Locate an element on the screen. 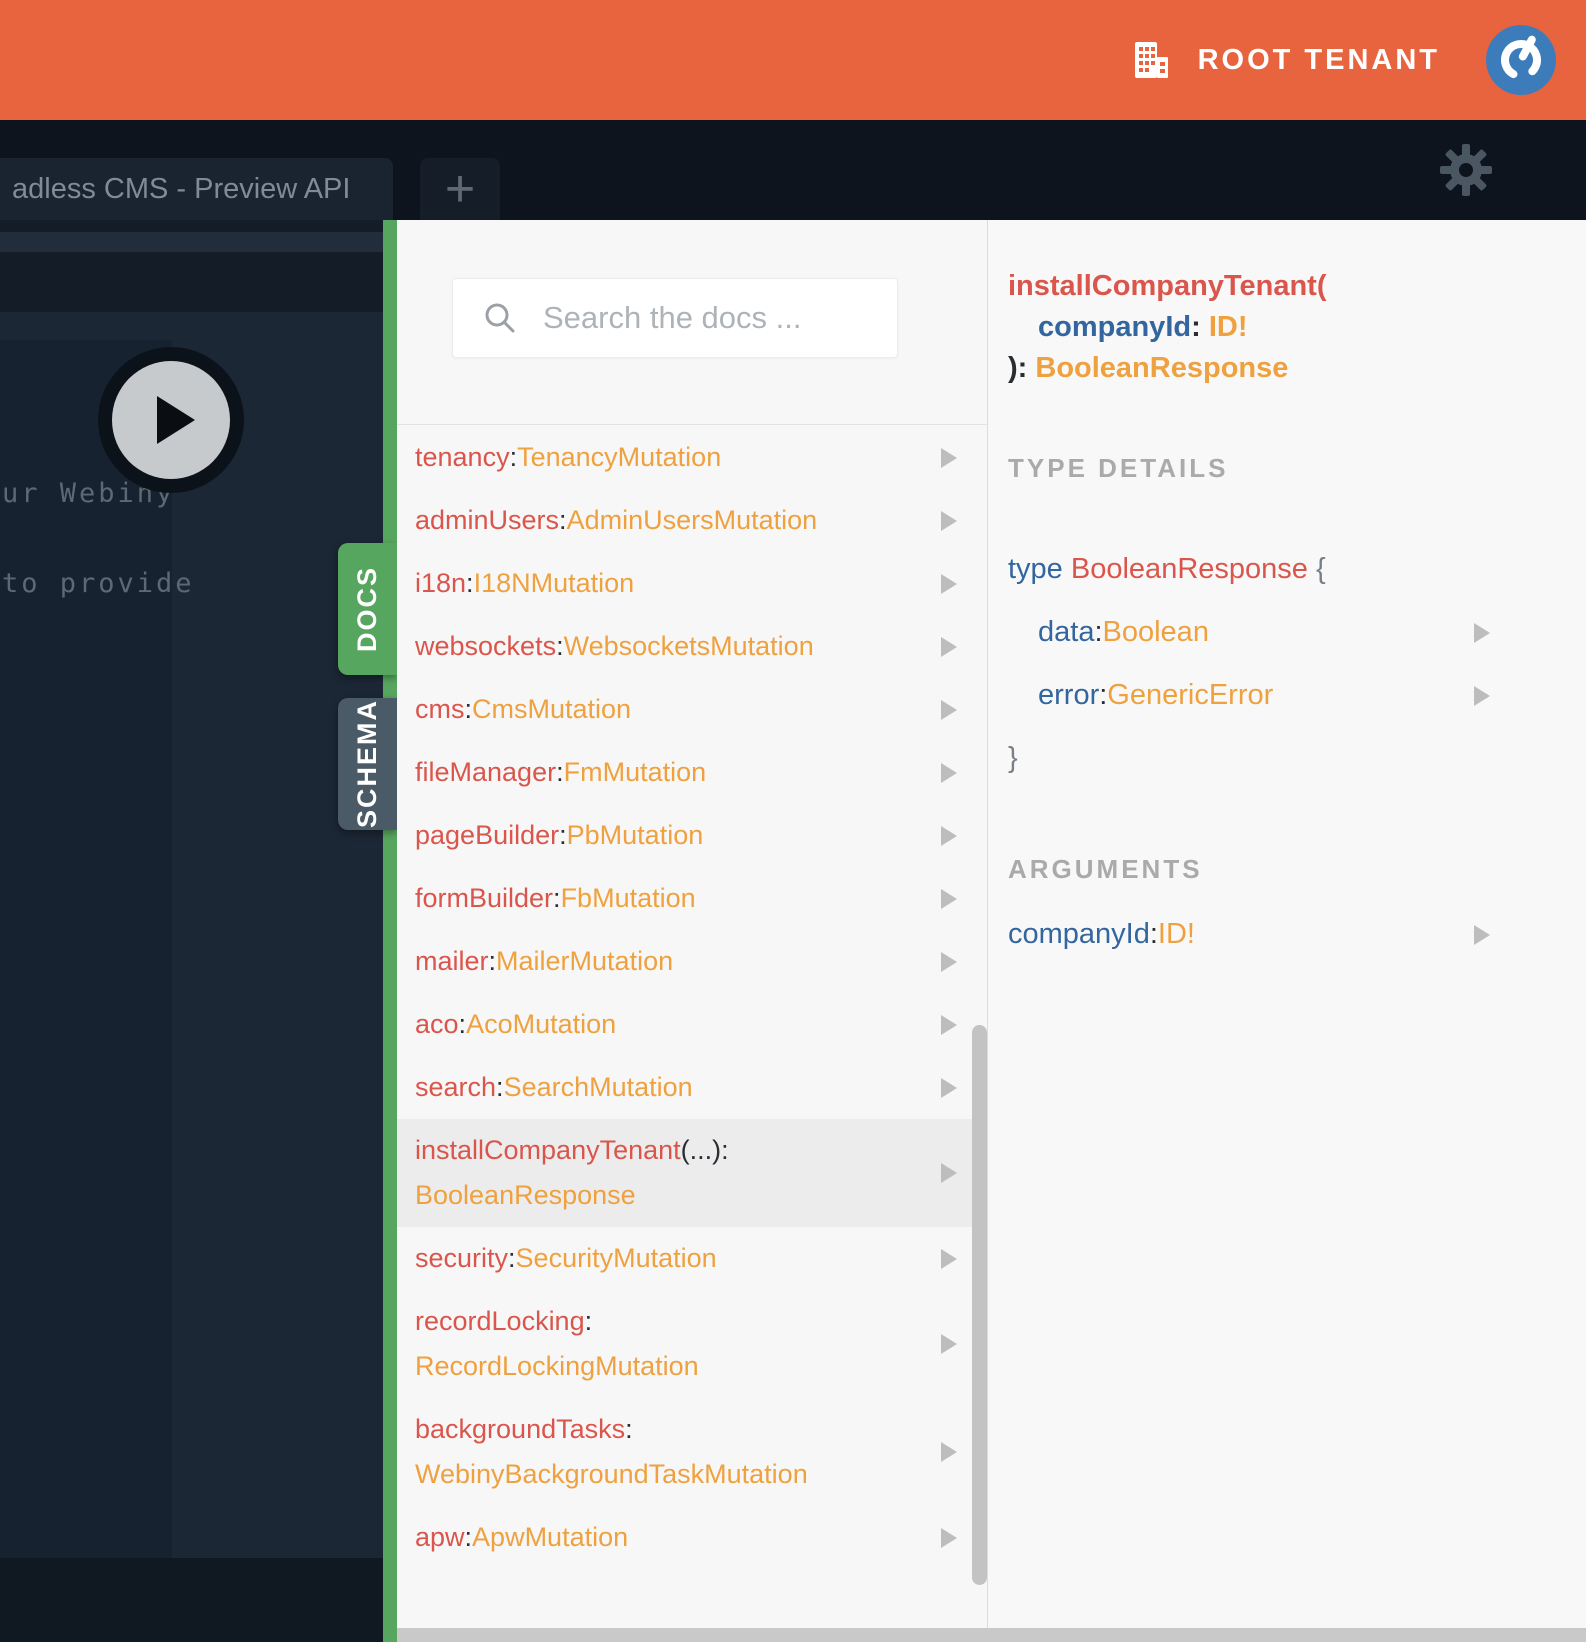  new-tab-button: + is located at coordinates (460, 189).